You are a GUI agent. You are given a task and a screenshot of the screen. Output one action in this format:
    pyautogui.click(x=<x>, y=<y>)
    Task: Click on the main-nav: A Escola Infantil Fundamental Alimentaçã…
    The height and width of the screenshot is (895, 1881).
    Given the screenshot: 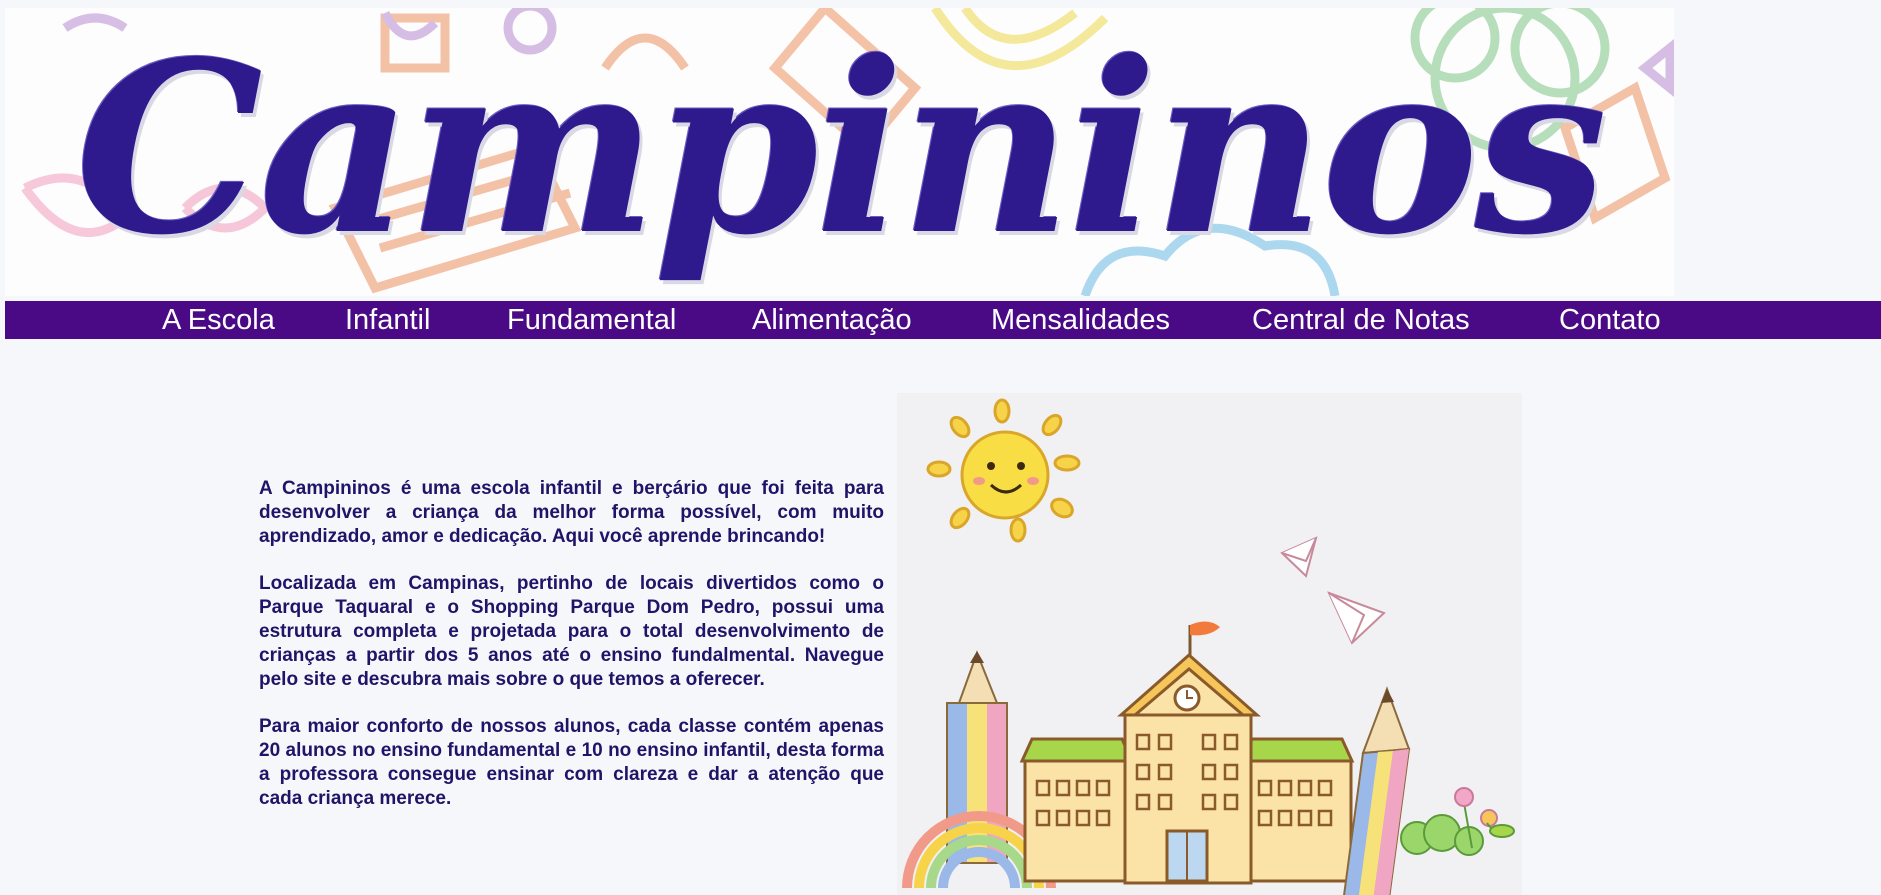 What is the action you would take?
    pyautogui.click(x=943, y=320)
    